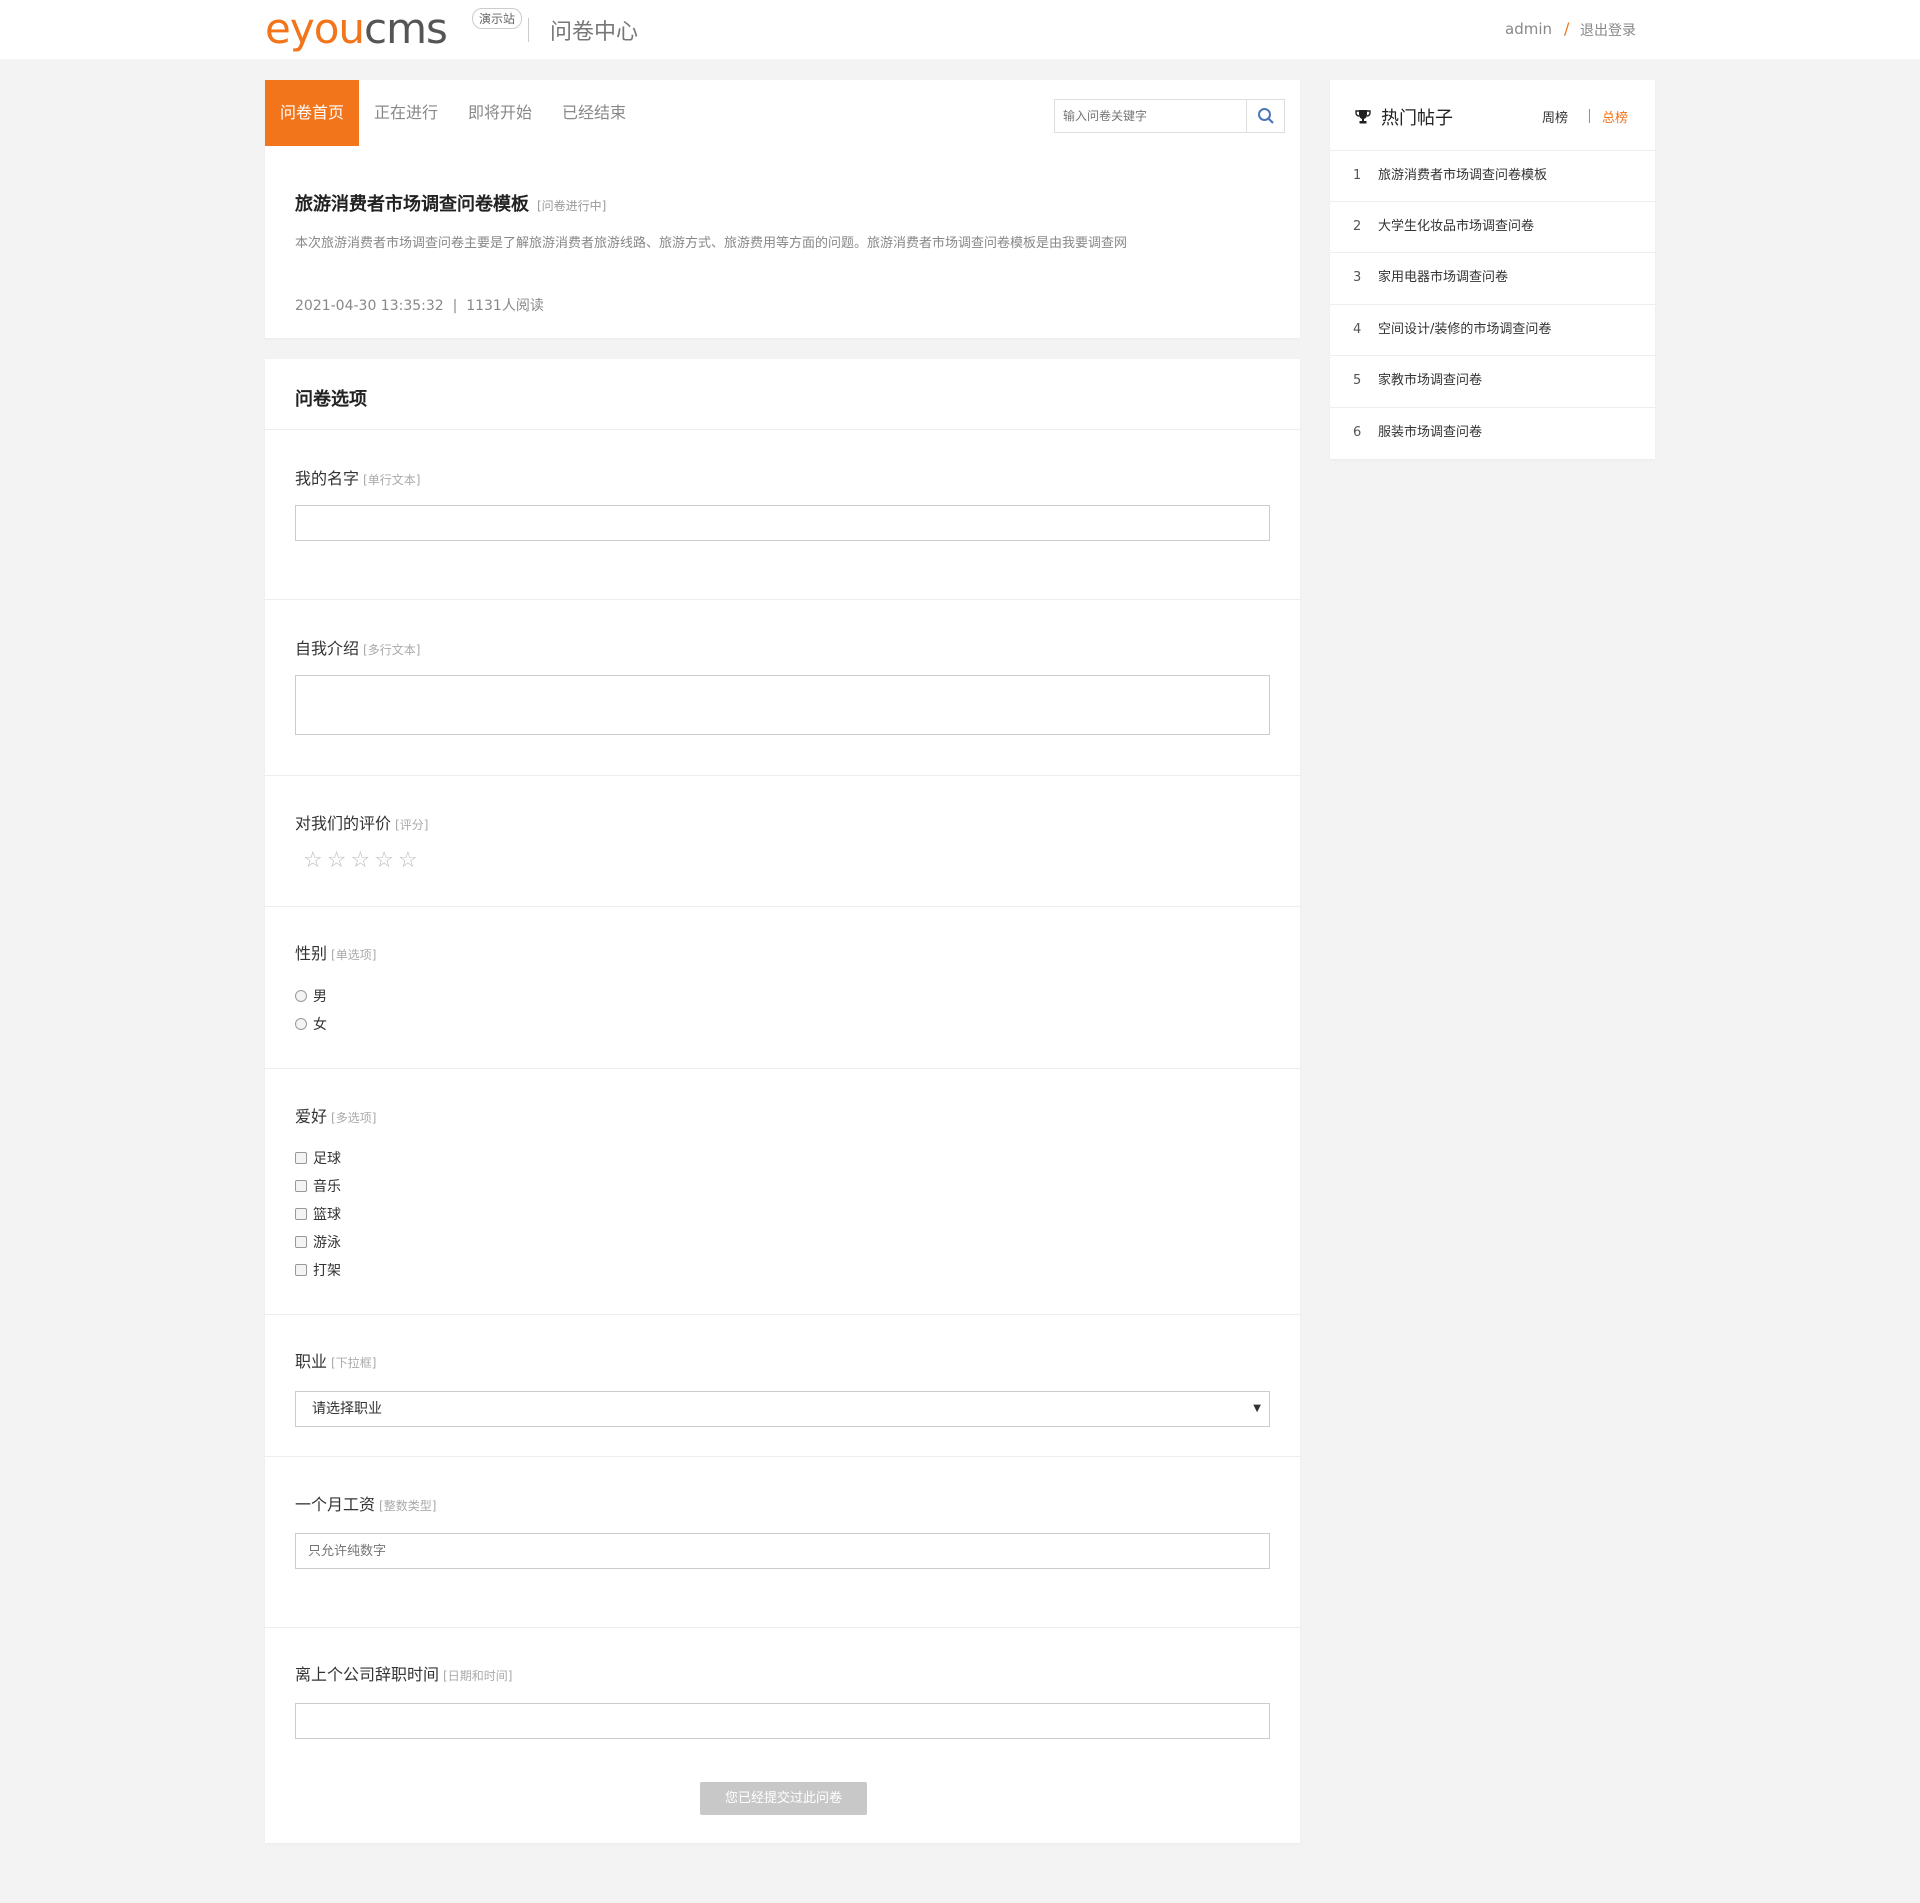 The width and height of the screenshot is (1920, 1903). Describe the element at coordinates (327, 1243) in the screenshot. I see `option-label: 游泳` at that location.